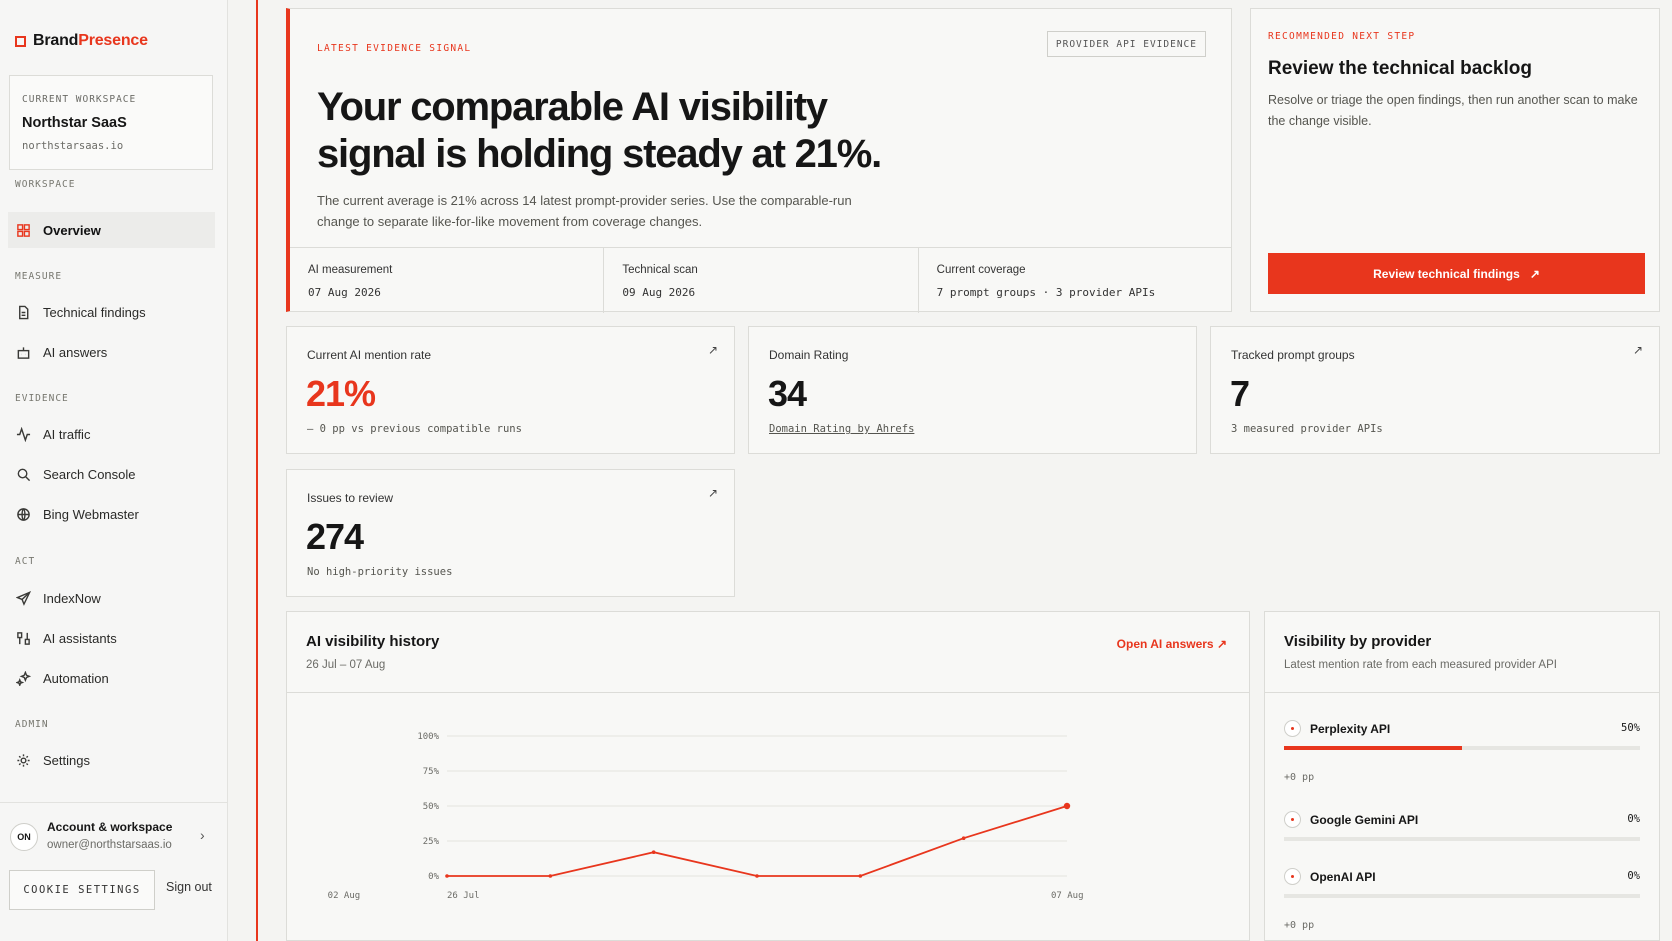  What do you see at coordinates (431, 807) in the screenshot?
I see `y-tick-label: 50%` at bounding box center [431, 807].